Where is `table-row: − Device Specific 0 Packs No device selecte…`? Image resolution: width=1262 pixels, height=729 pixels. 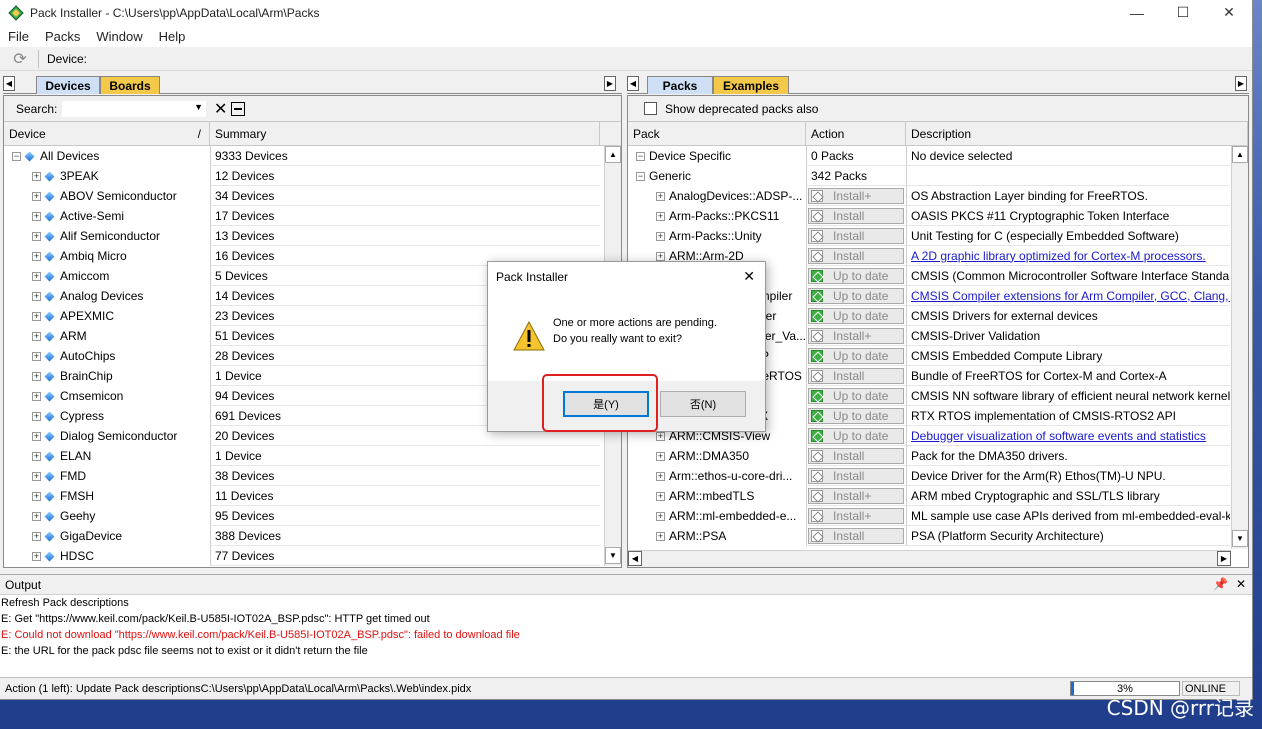
table-row: − Device Specific 0 Packs No device selecte… is located at coordinates (938, 156).